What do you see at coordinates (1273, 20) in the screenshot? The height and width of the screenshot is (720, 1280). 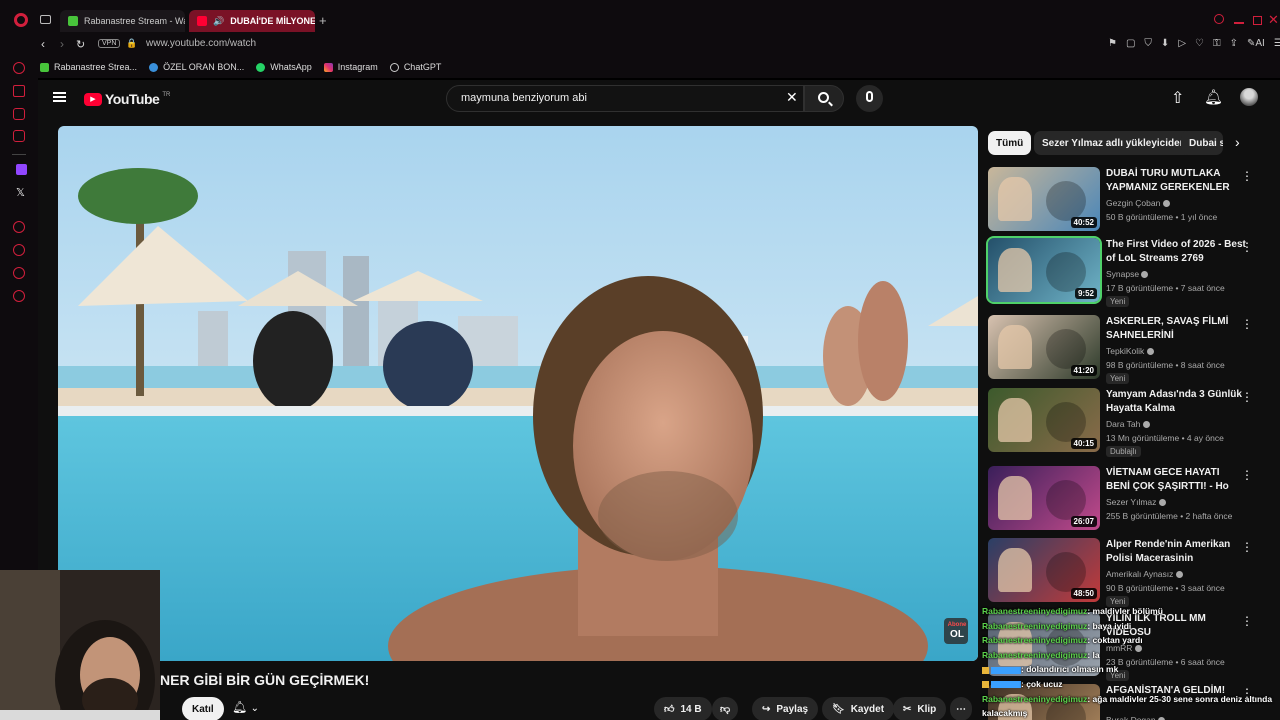 I see `close-window-icon: ✕` at bounding box center [1273, 20].